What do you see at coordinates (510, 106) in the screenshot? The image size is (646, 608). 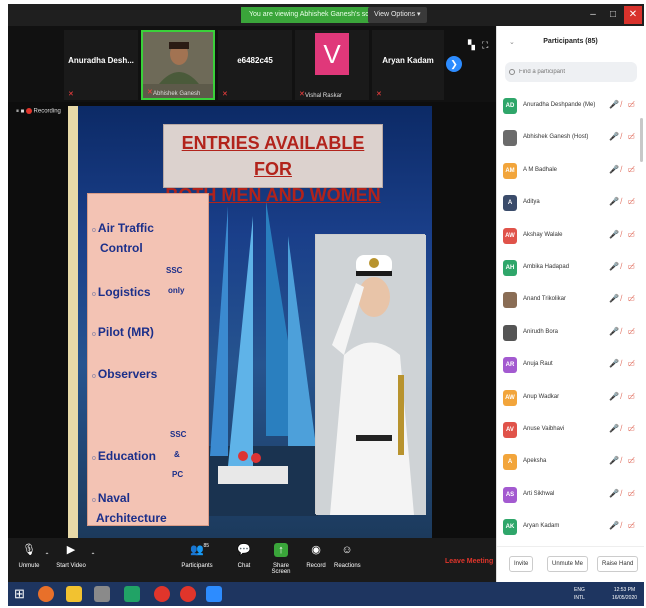 I see `avatar: AD` at bounding box center [510, 106].